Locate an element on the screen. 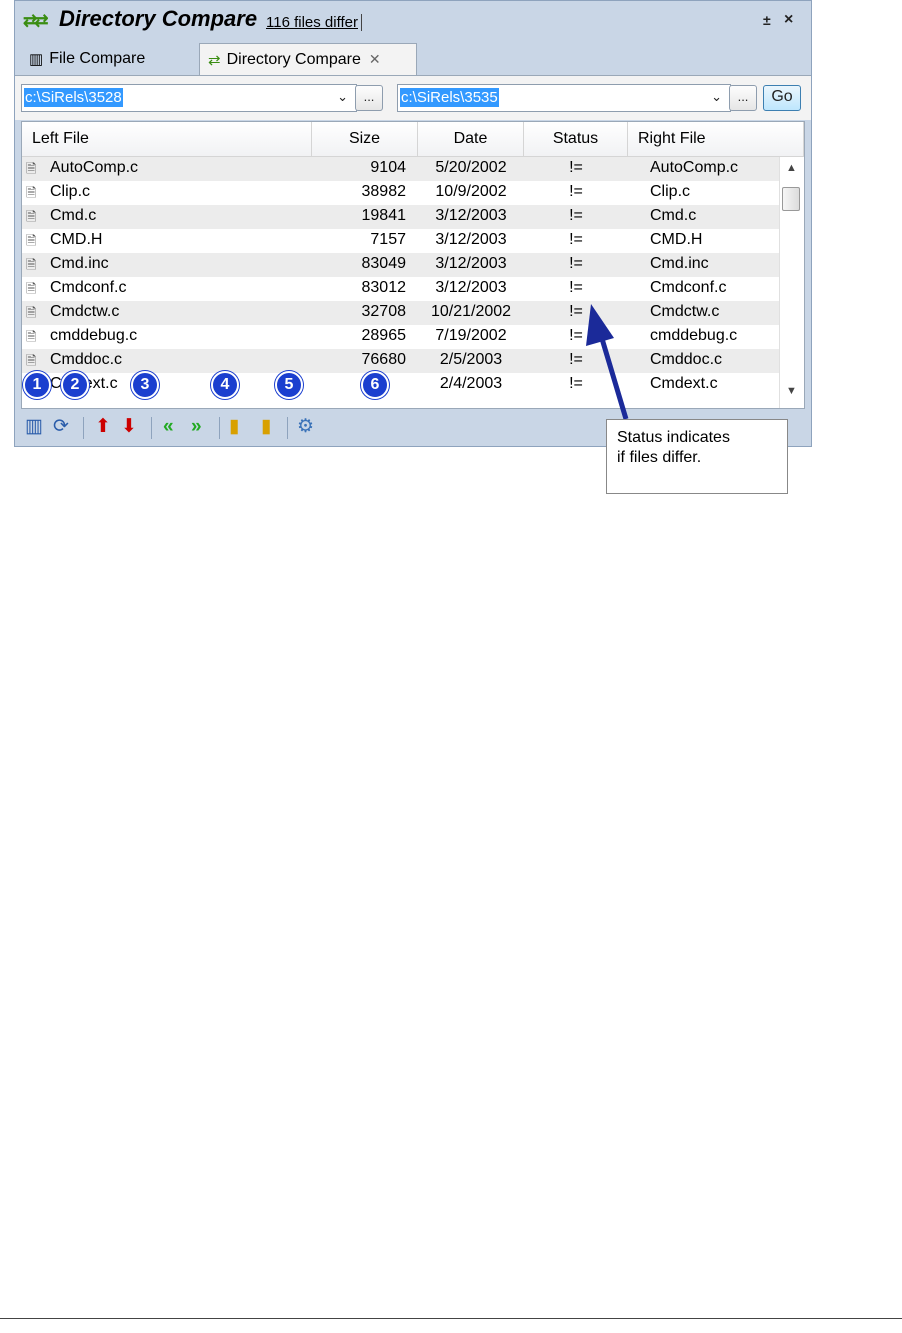  status-callout: Status indicates if files differ. is located at coordinates (697, 456).